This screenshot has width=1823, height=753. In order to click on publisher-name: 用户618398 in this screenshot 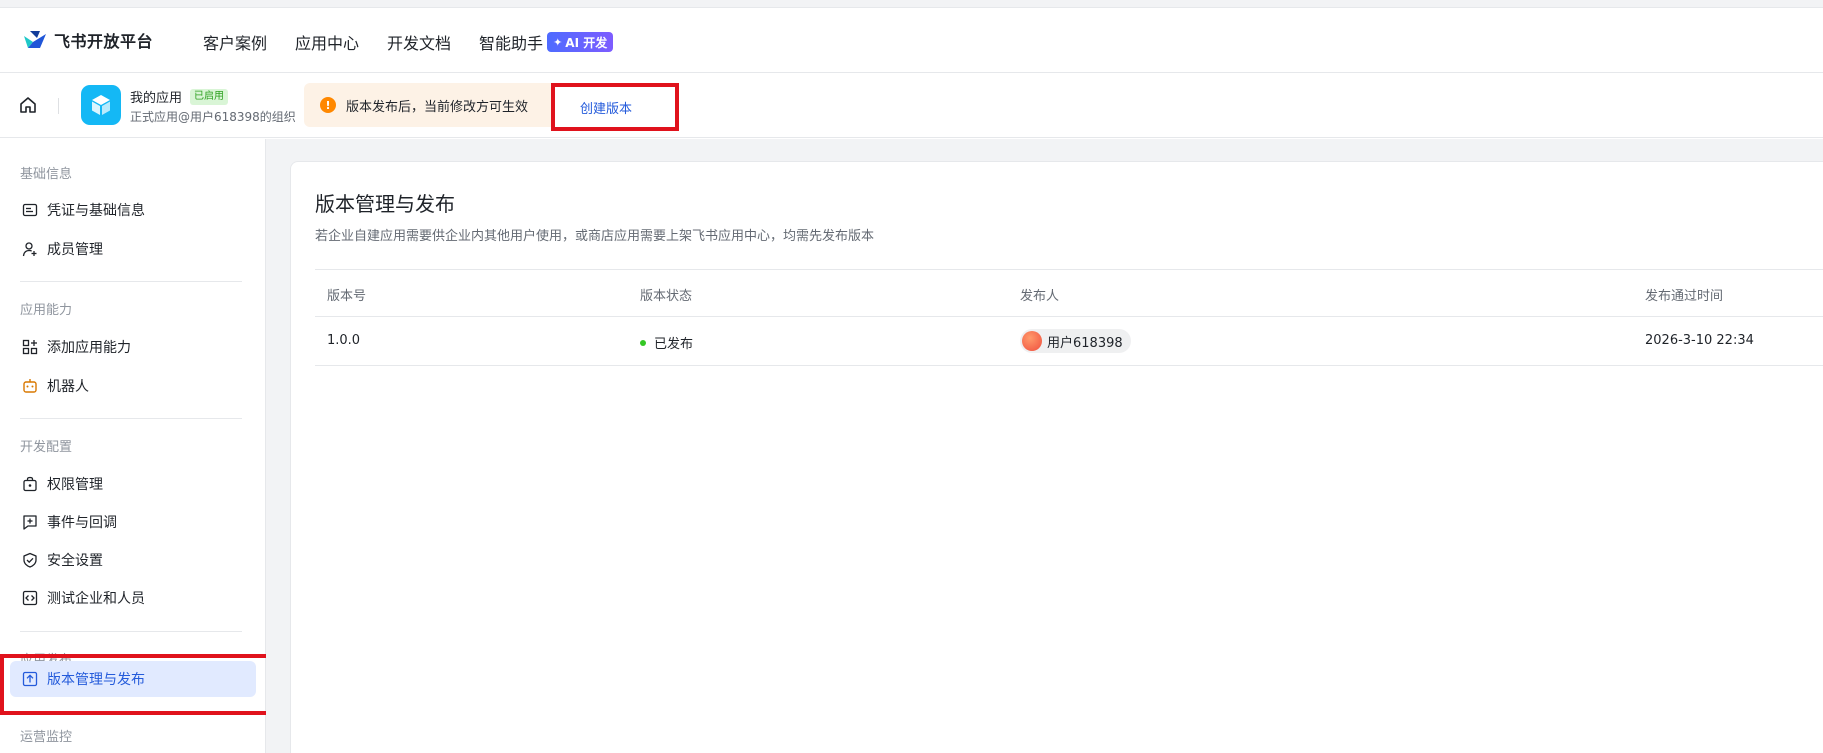, I will do `click(1085, 343)`.